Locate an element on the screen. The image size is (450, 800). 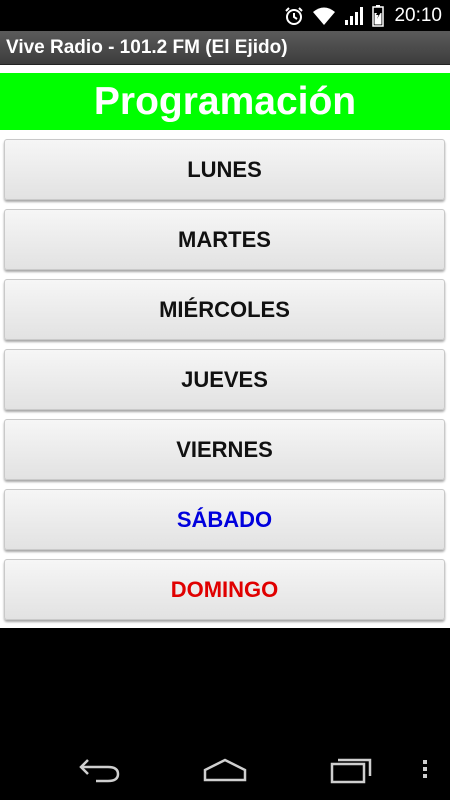
page-title: Programación is located at coordinates (225, 101).